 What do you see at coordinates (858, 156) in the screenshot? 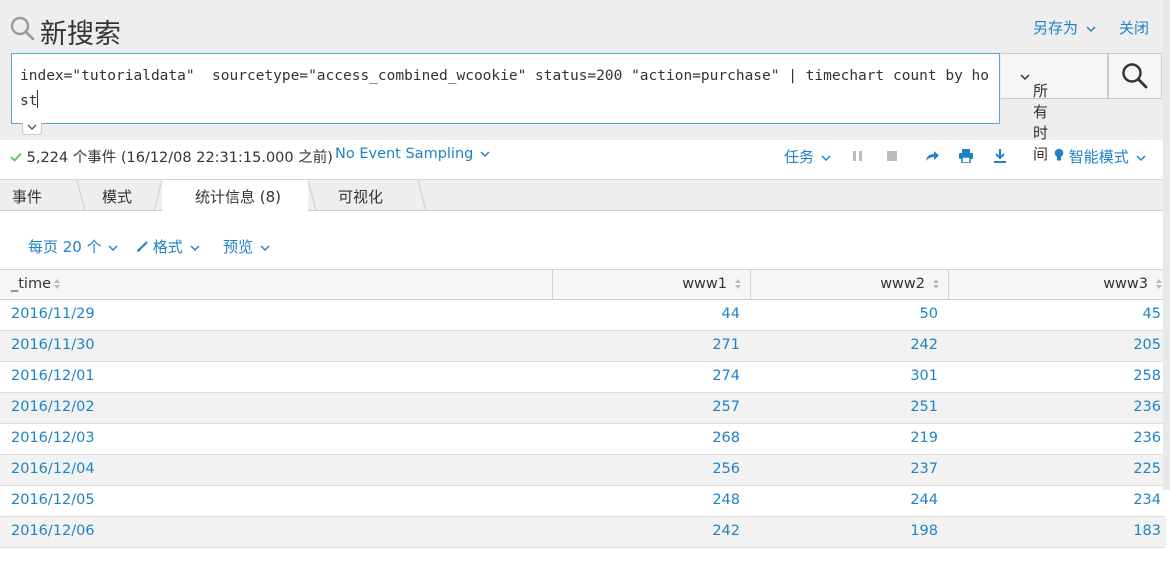
I see `pause-icon` at bounding box center [858, 156].